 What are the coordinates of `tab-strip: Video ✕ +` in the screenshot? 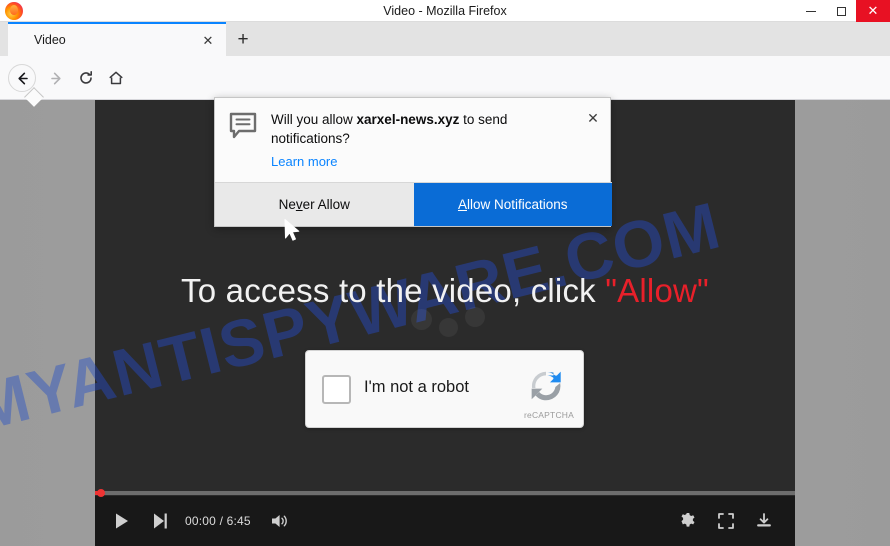 It's located at (445, 39).